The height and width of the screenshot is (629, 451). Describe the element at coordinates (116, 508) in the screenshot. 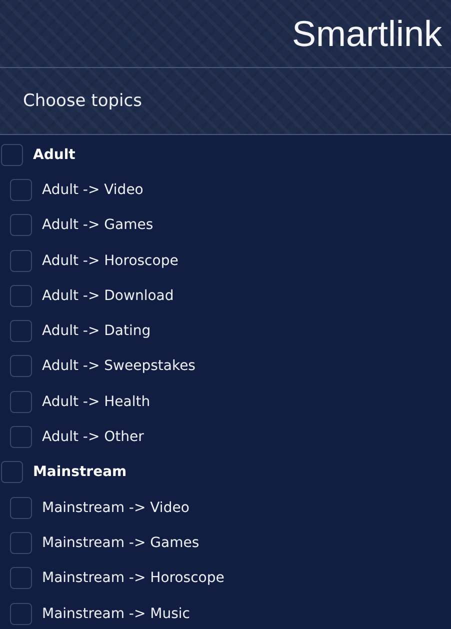

I see `topic-label: Mainstream -> Video` at that location.